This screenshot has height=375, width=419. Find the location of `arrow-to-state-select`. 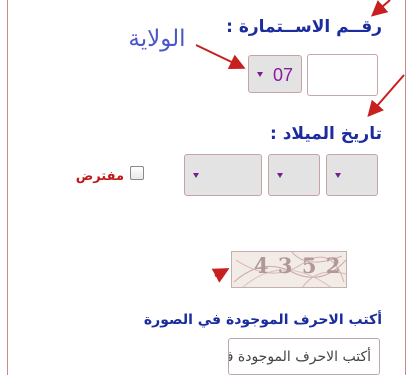

arrow-to-state-select is located at coordinates (220, 57).